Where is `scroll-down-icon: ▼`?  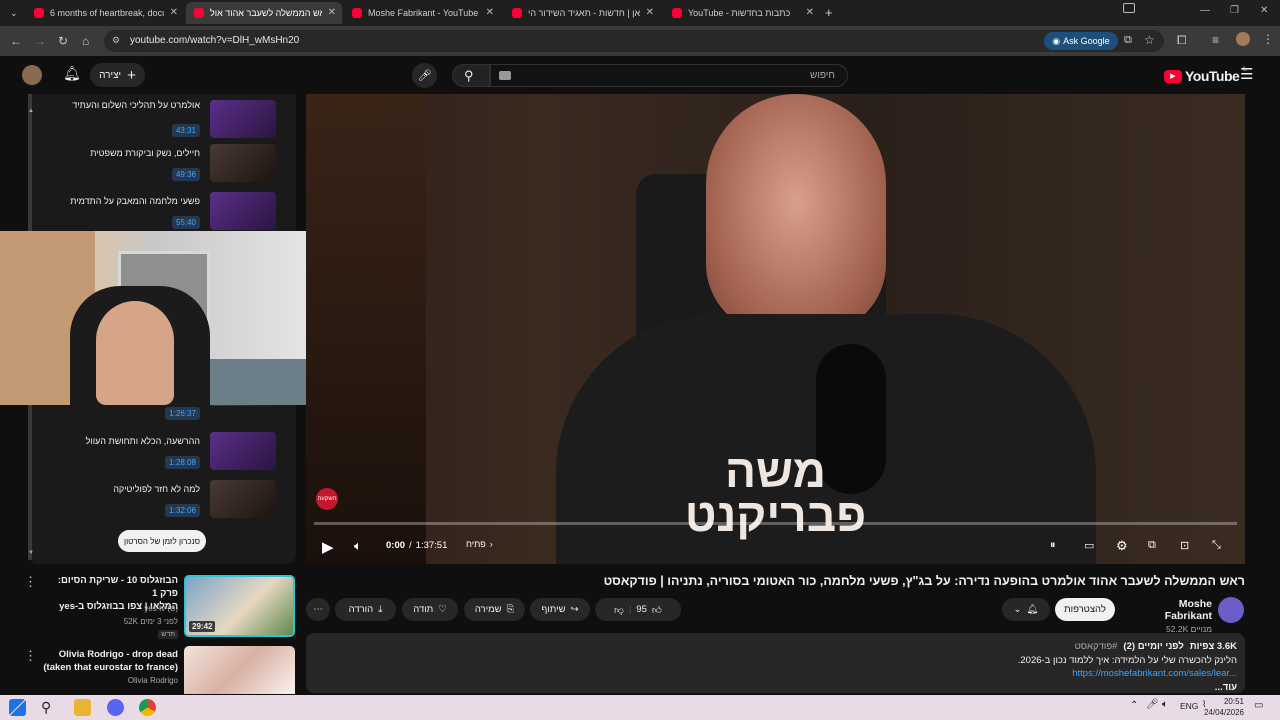
scroll-down-icon: ▼ is located at coordinates (31, 553).